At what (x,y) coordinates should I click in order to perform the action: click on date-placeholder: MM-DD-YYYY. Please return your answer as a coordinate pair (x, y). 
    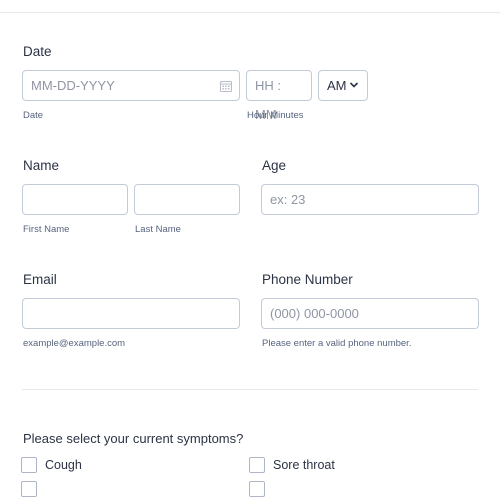
    Looking at the image, I should click on (73, 85).